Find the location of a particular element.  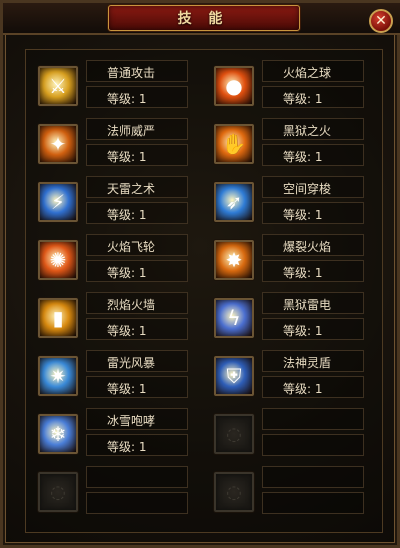

mage-majesty-icon: ✦ is located at coordinates (58, 144).